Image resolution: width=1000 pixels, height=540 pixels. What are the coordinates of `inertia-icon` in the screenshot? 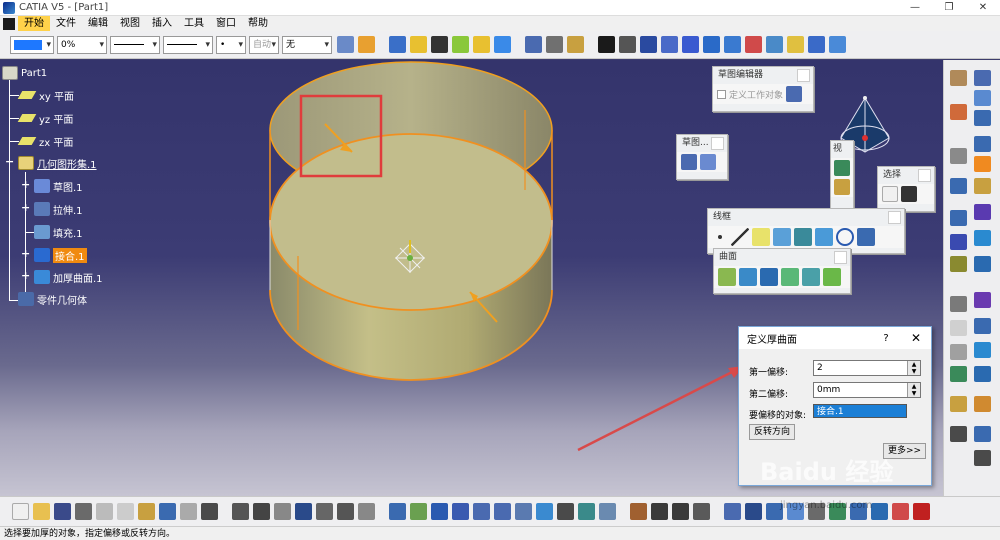 It's located at (554, 44).